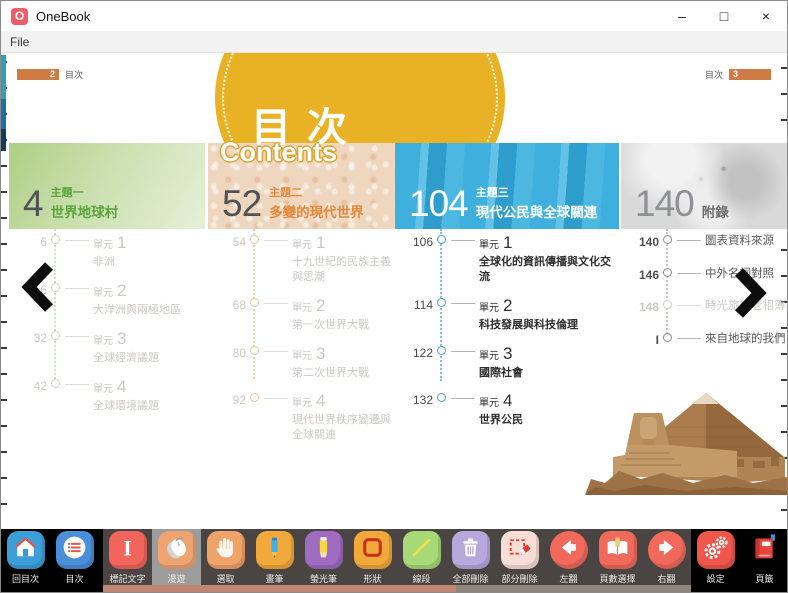 This screenshot has width=788, height=593. Describe the element at coordinates (3, 114) in the screenshot. I see `page-edge-color-strip` at that location.